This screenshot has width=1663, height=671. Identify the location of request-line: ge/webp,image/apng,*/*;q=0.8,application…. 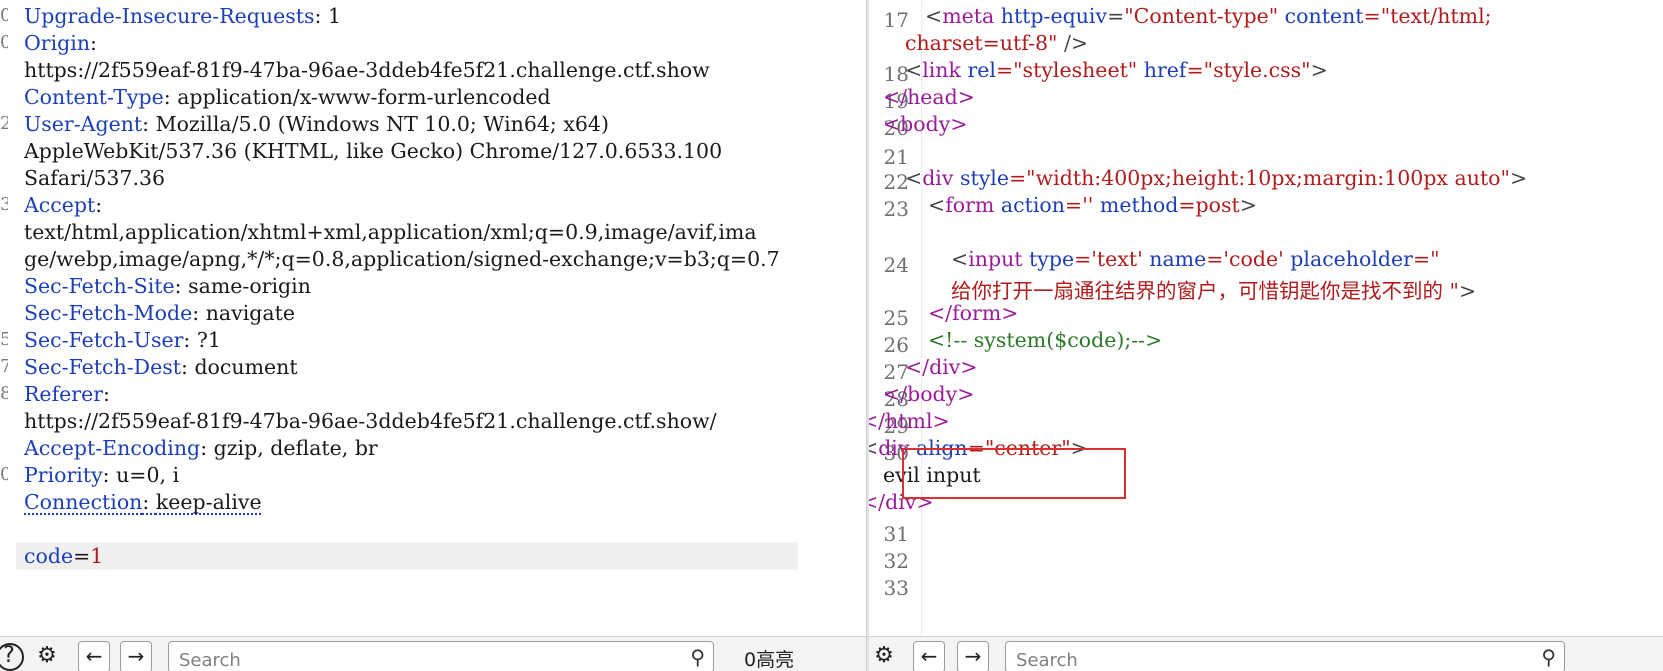
(433, 259).